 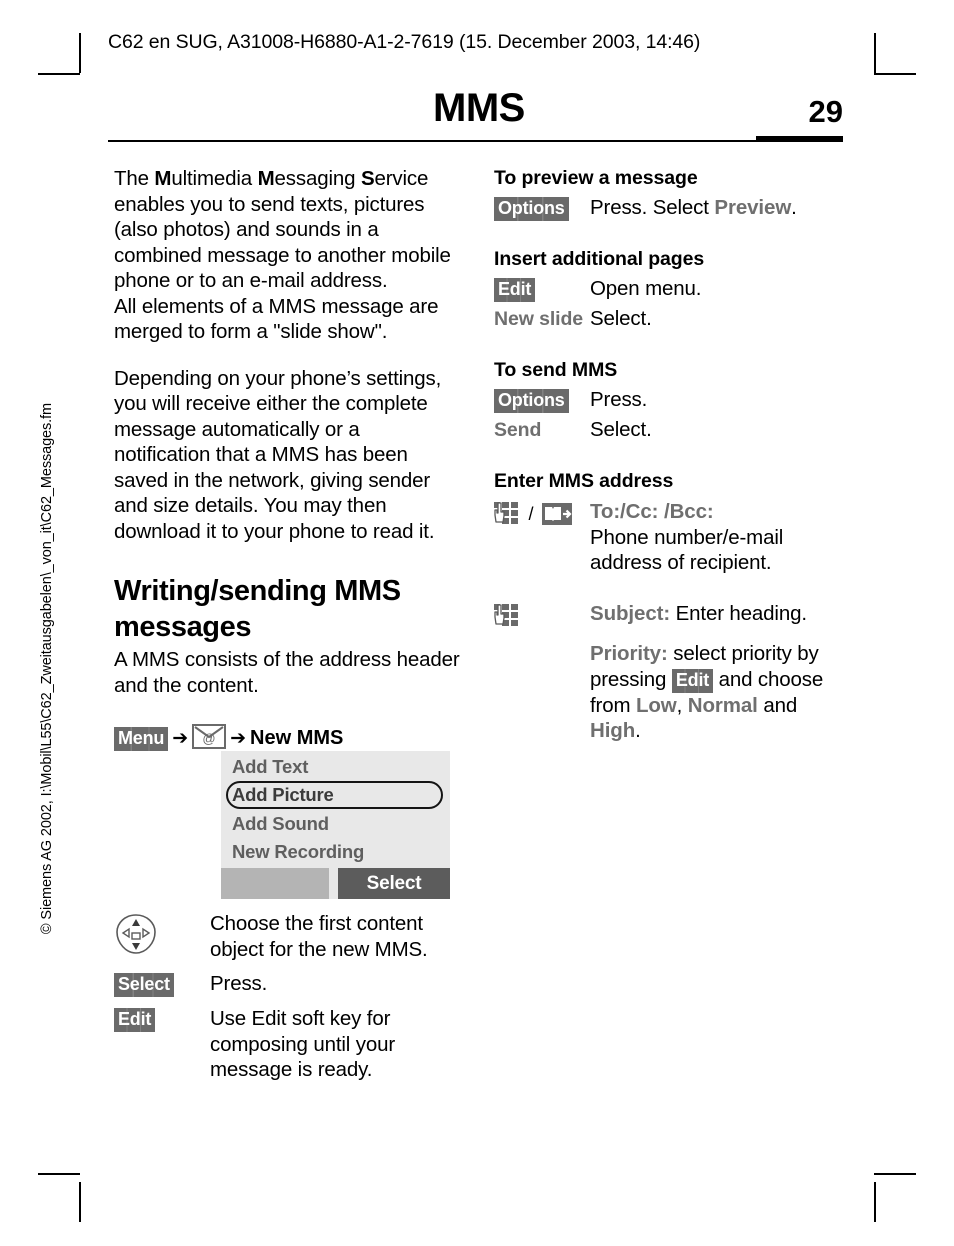 I want to click on joystick-icon-cell, so click(x=162, y=933).